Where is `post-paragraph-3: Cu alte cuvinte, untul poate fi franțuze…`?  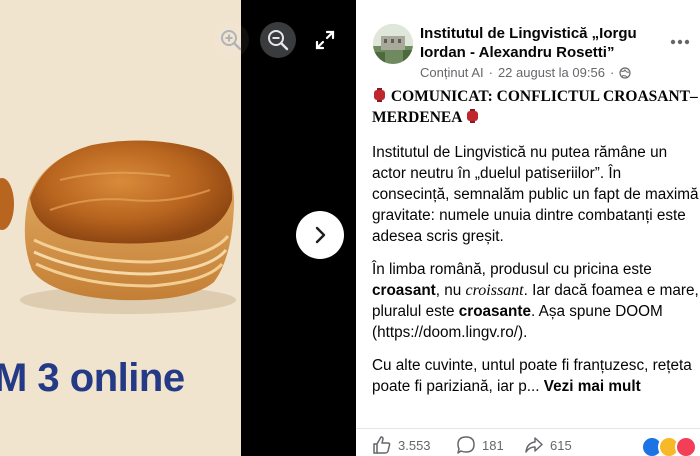
post-paragraph-3: Cu alte cuvinte, untul poate fi franțuze… is located at coordinates (536, 376).